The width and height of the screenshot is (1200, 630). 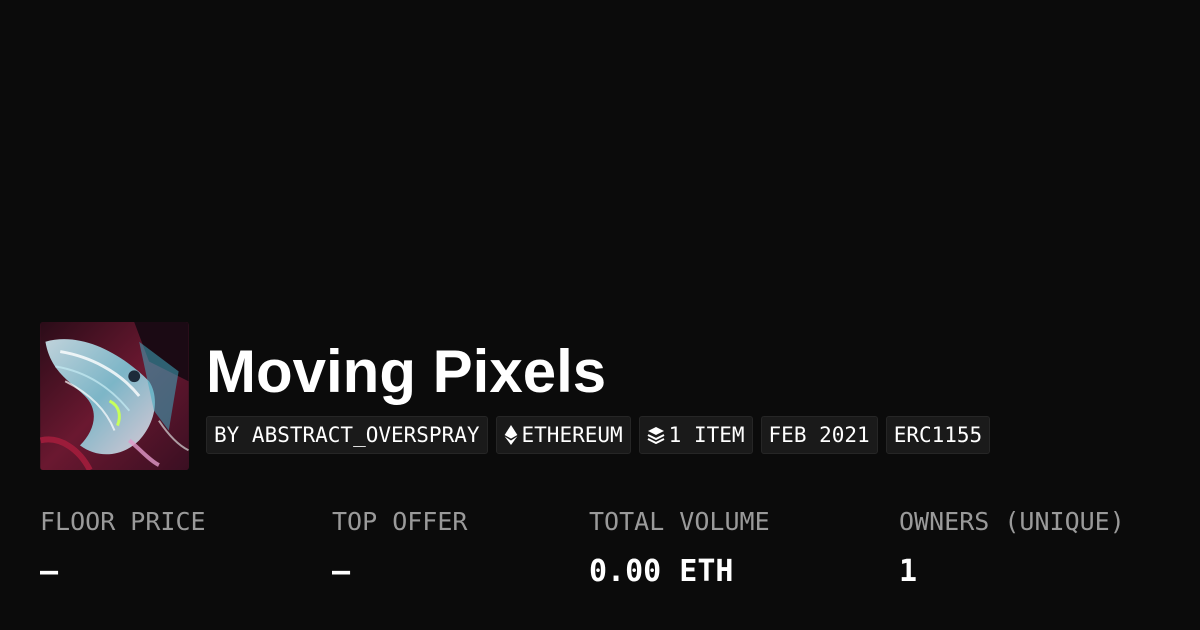 I want to click on date-tag-label: FEB 2021, so click(x=819, y=435).